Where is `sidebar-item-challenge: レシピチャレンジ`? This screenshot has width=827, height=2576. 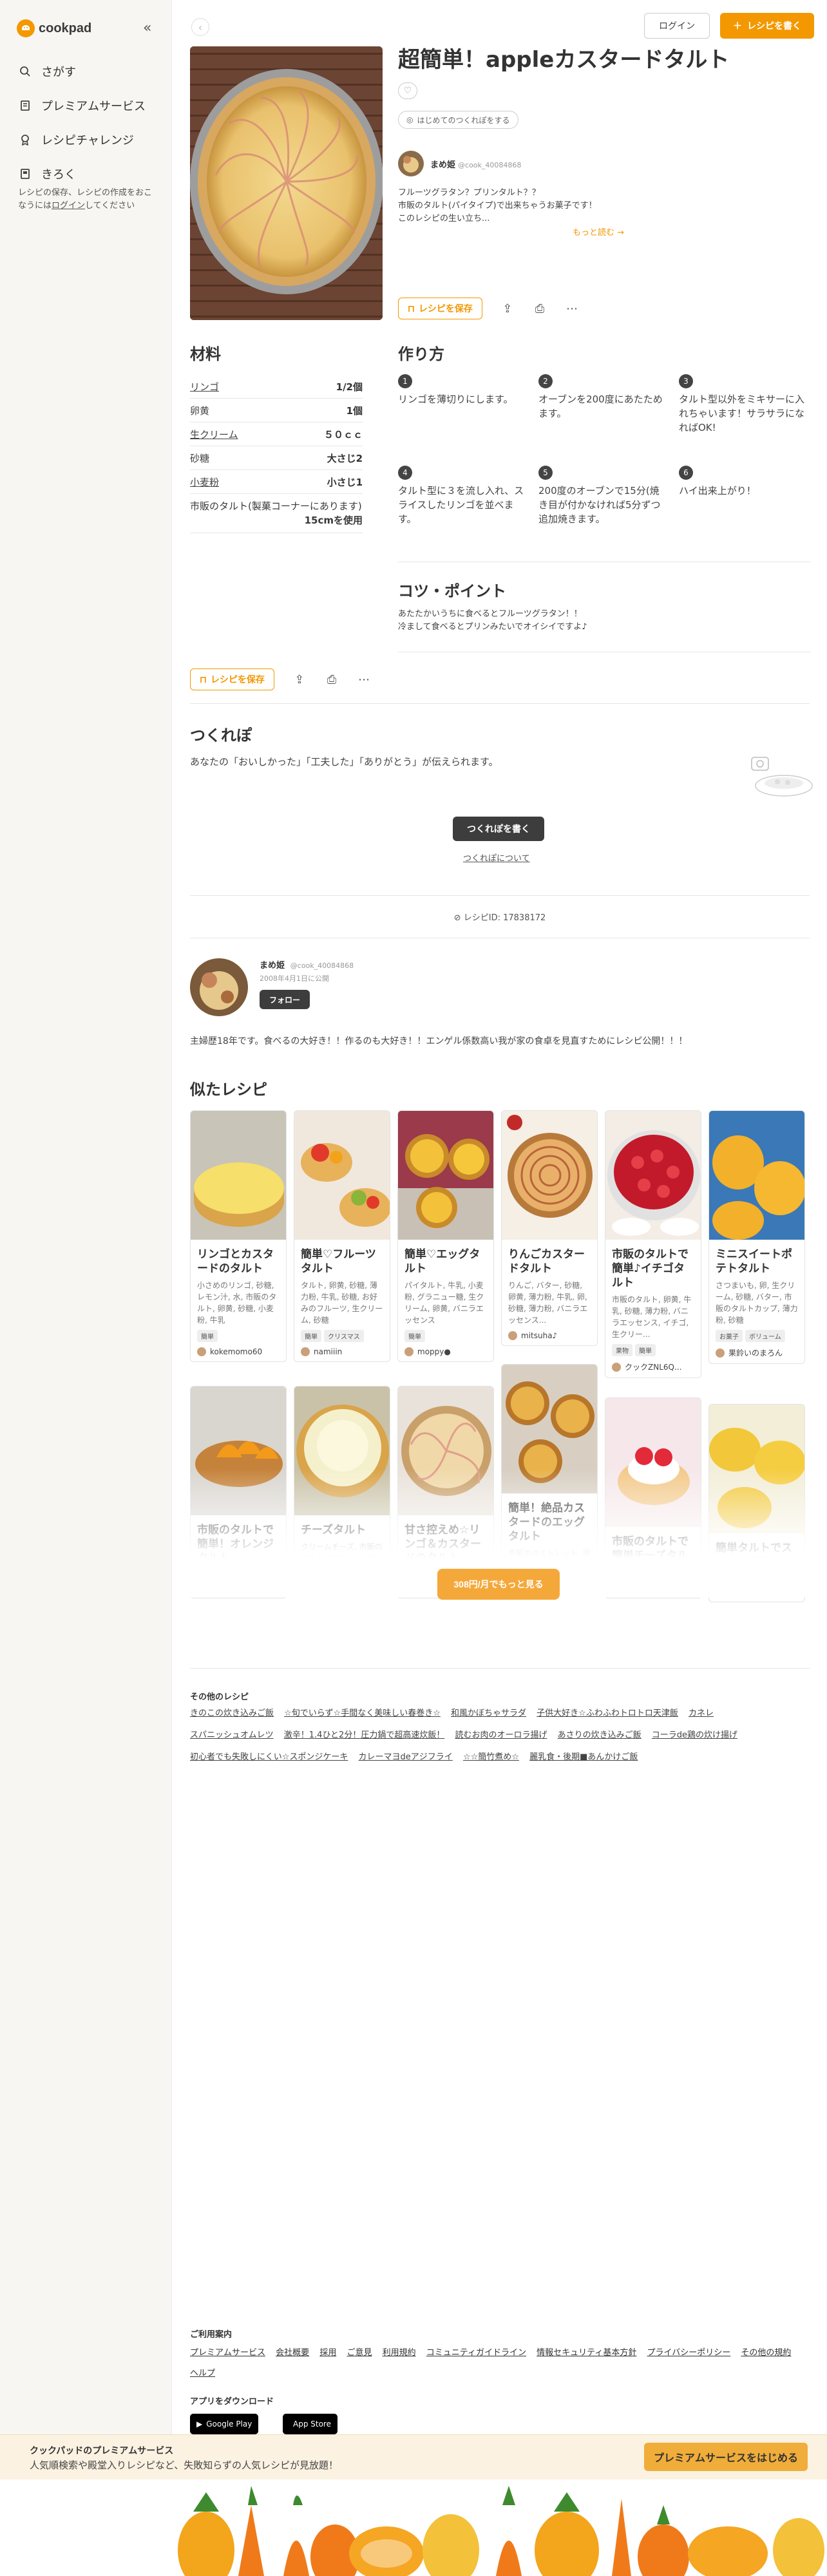
sidebar-item-challenge: レシピチャレンジ is located at coordinates (82, 139).